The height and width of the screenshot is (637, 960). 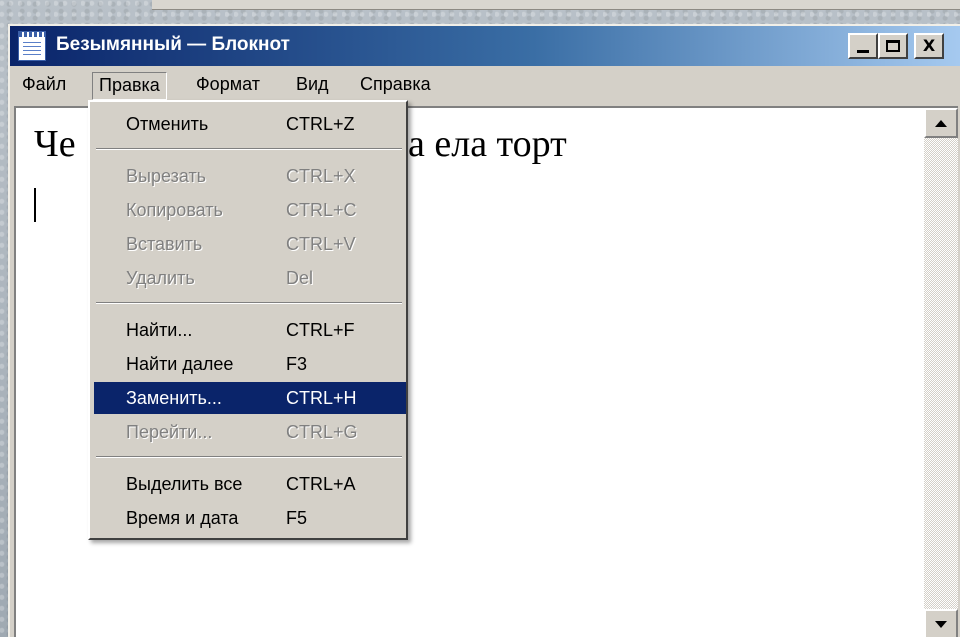 I want to click on minimize-icon, so click(x=863, y=51).